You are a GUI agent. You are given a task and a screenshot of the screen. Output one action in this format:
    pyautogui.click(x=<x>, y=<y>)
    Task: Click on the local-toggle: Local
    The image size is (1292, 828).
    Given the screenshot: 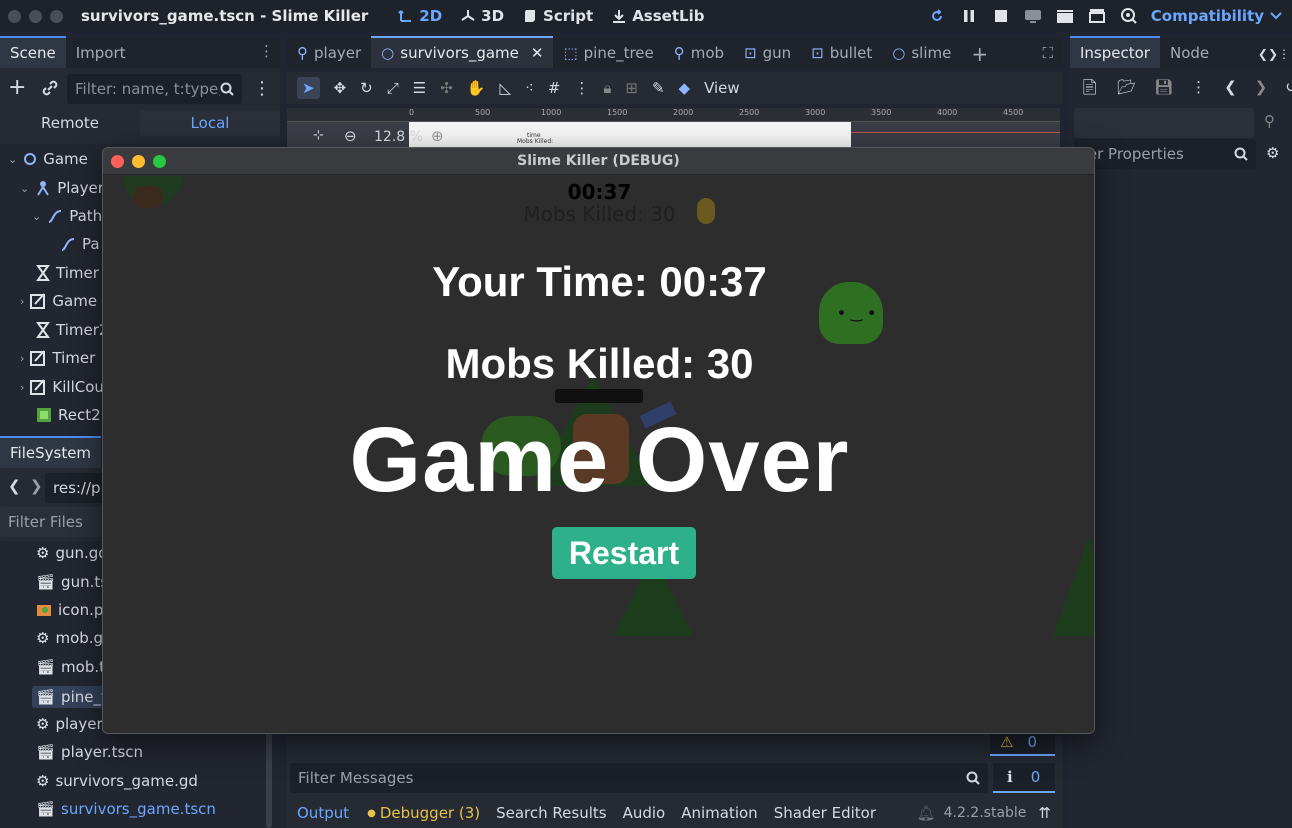 What is the action you would take?
    pyautogui.click(x=210, y=123)
    